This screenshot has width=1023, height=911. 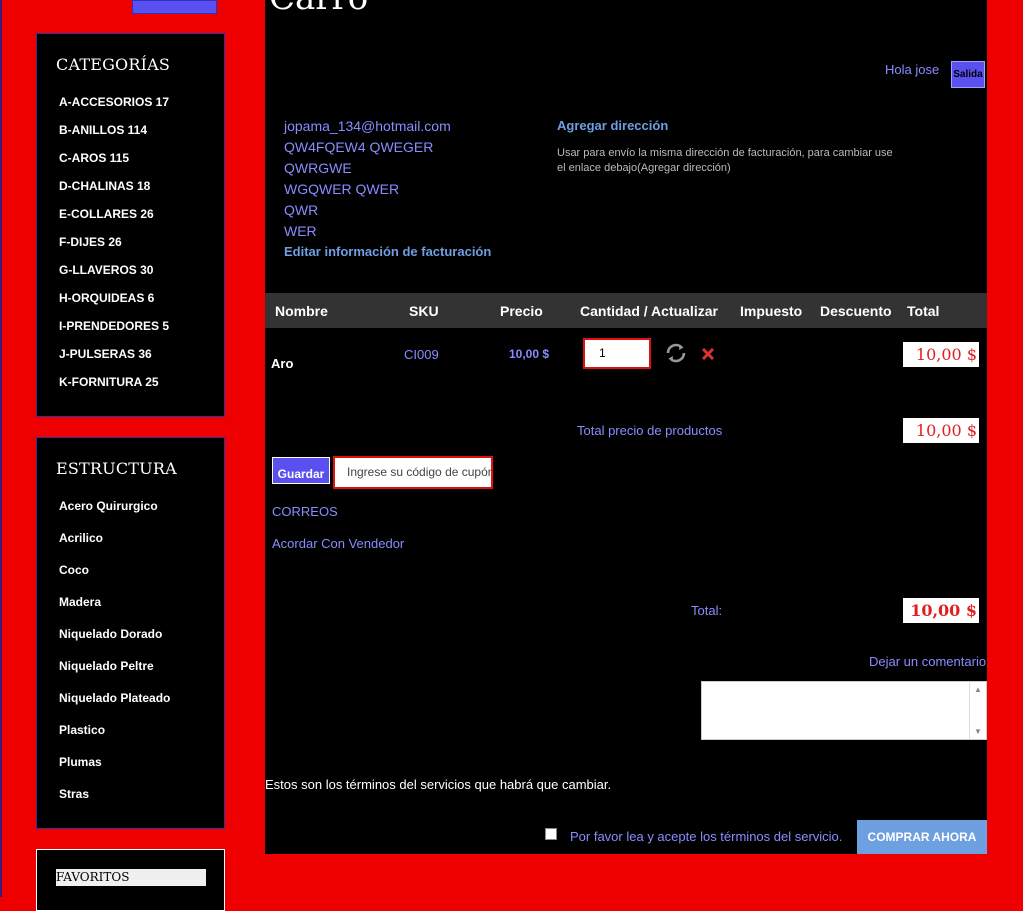 I want to click on favorites-title: FAVORITOS, so click(x=131, y=877).